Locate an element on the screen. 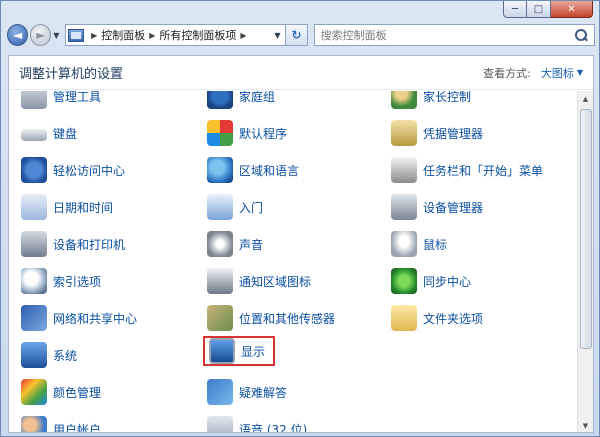  page-title: 调整计算机的设置 is located at coordinates (71, 74).